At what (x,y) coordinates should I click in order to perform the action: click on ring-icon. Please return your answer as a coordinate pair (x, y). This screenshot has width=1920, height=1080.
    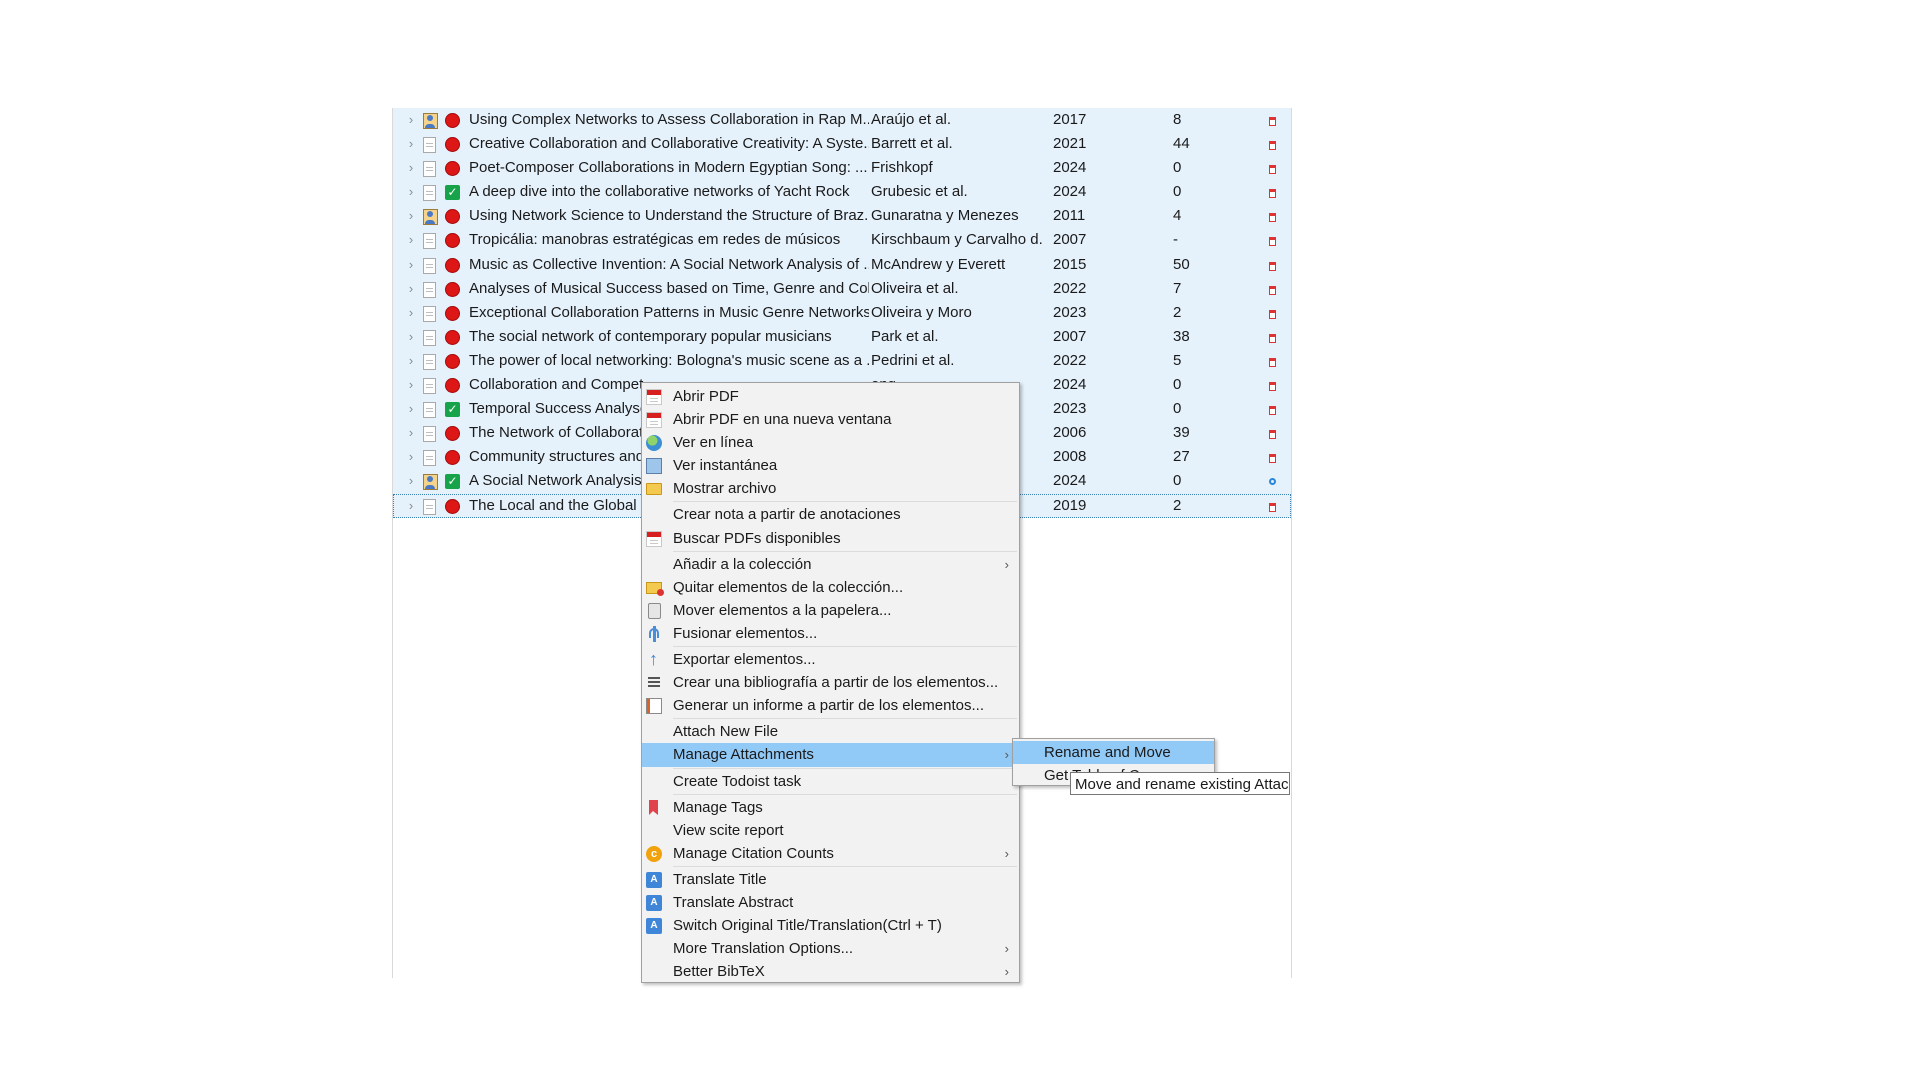
    Looking at the image, I should click on (1272, 482).